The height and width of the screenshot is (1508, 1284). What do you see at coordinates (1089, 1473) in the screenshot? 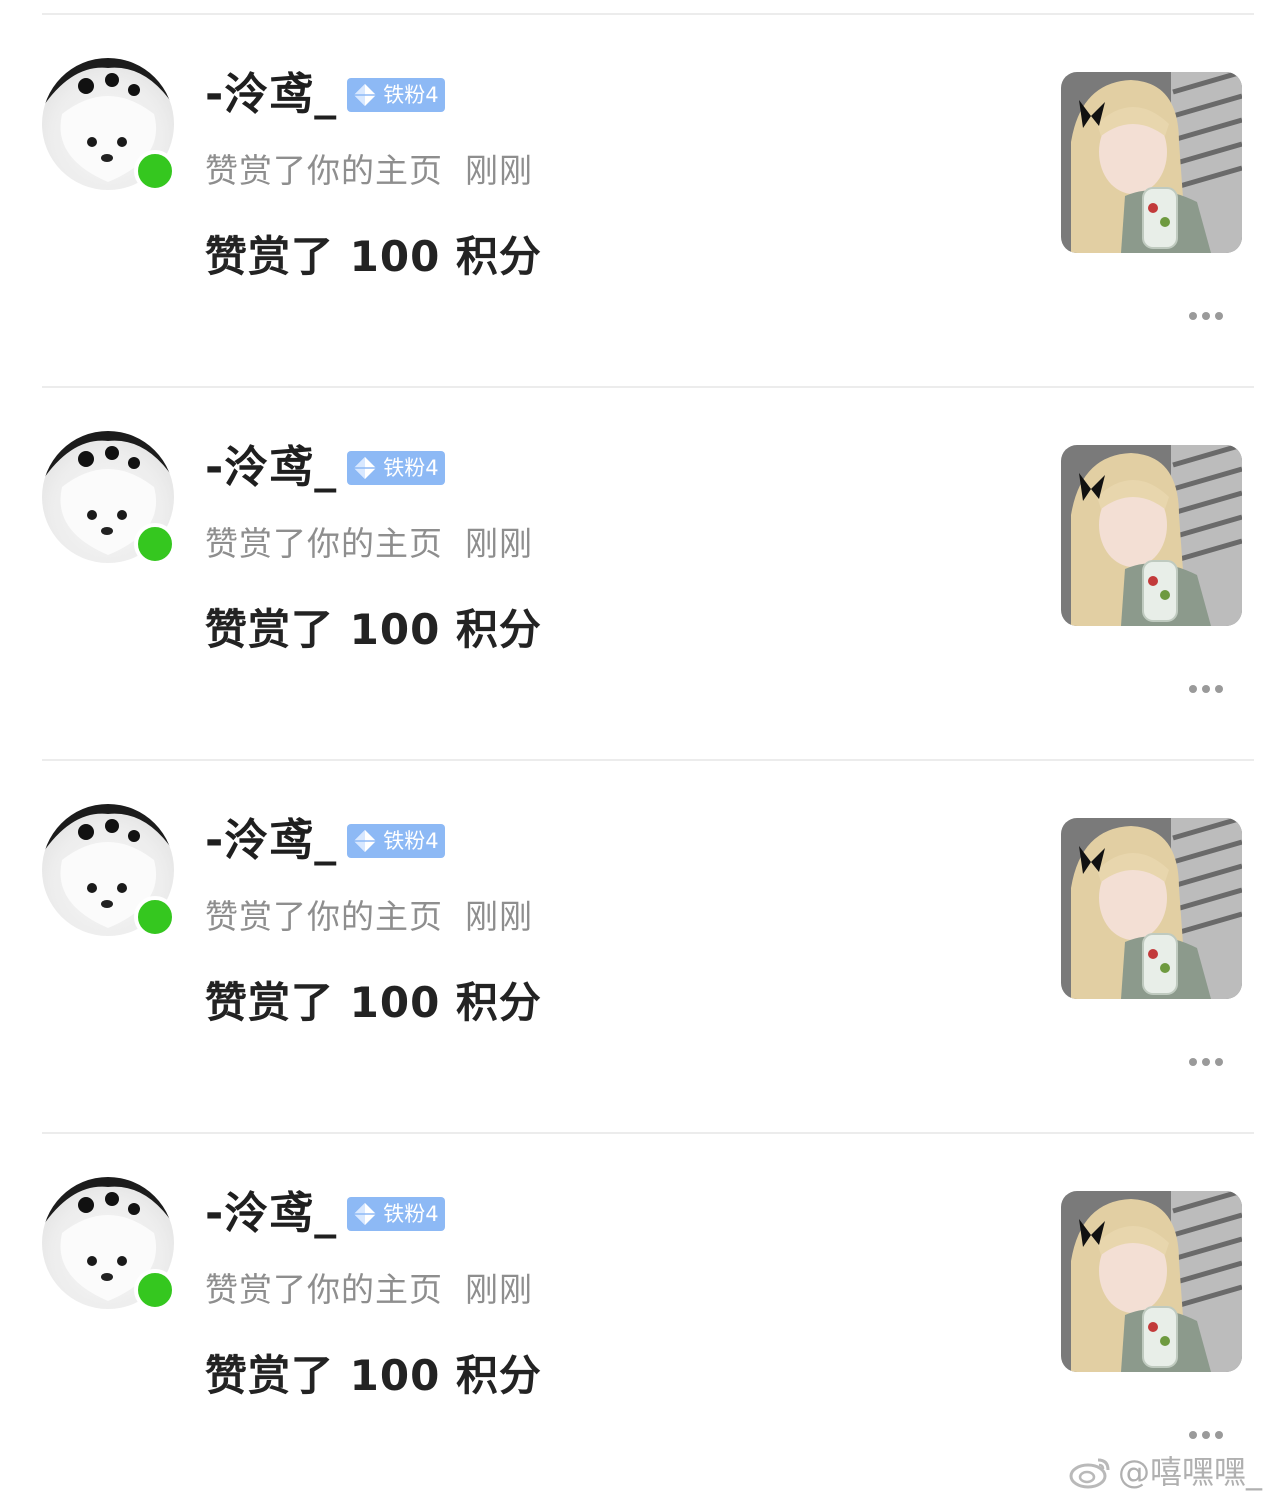
I see `weibo-logo-icon` at bounding box center [1089, 1473].